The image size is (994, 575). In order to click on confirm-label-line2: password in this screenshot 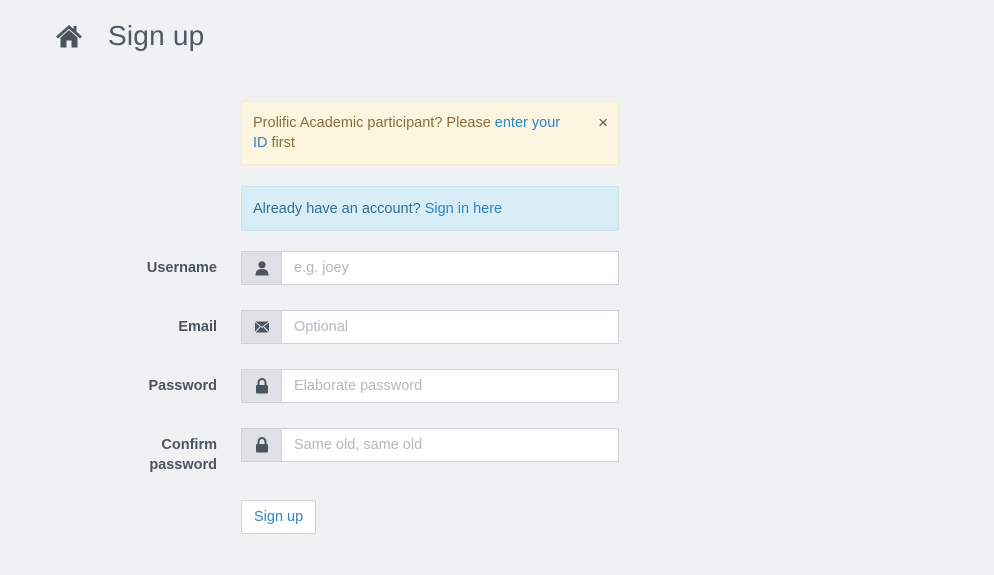, I will do `click(183, 465)`.